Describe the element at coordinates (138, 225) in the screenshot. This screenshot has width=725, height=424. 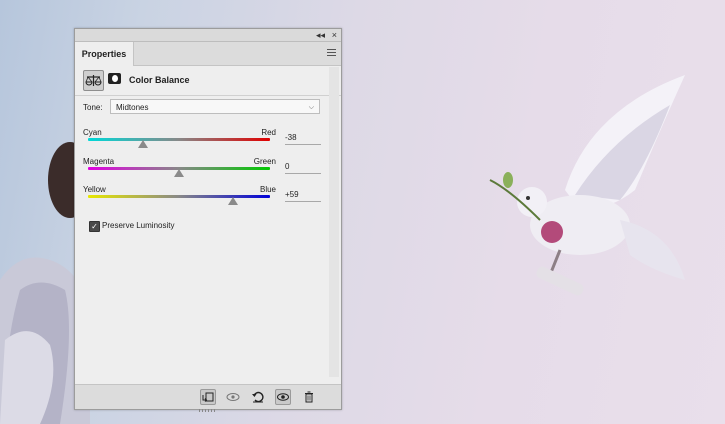
I see `preserve-luminosity-label: Preserve Luminosity` at that location.